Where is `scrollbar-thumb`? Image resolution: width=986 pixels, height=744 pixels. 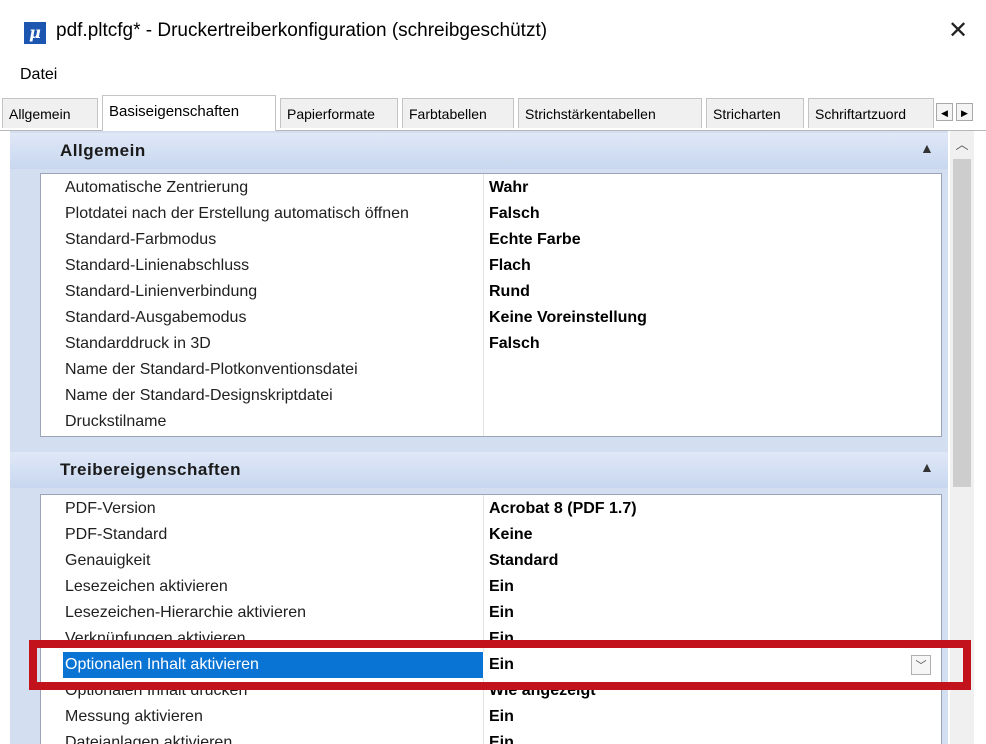 scrollbar-thumb is located at coordinates (962, 323).